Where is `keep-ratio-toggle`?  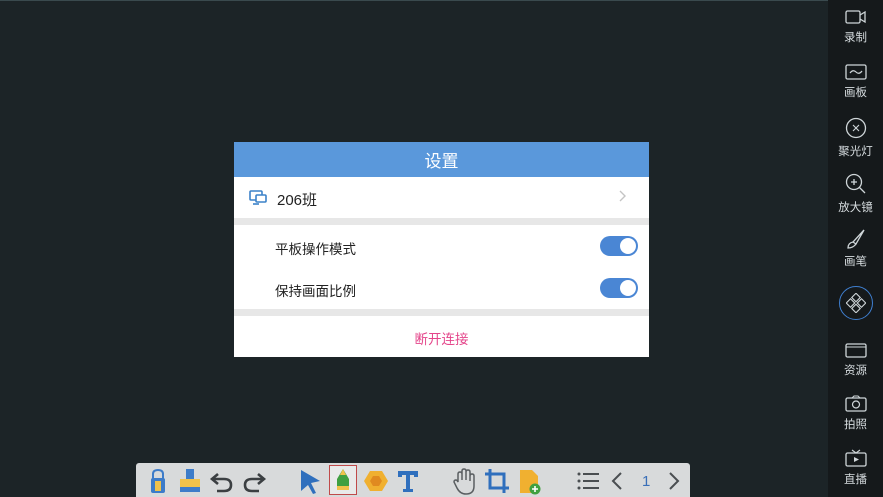 keep-ratio-toggle is located at coordinates (619, 288).